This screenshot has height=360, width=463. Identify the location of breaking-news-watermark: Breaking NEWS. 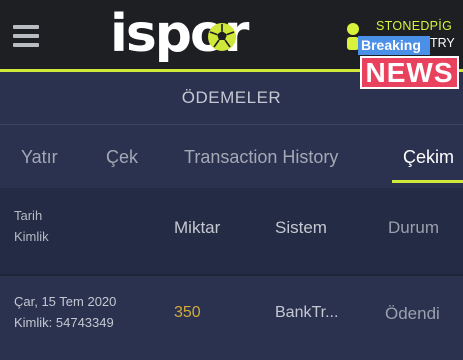
(409, 63).